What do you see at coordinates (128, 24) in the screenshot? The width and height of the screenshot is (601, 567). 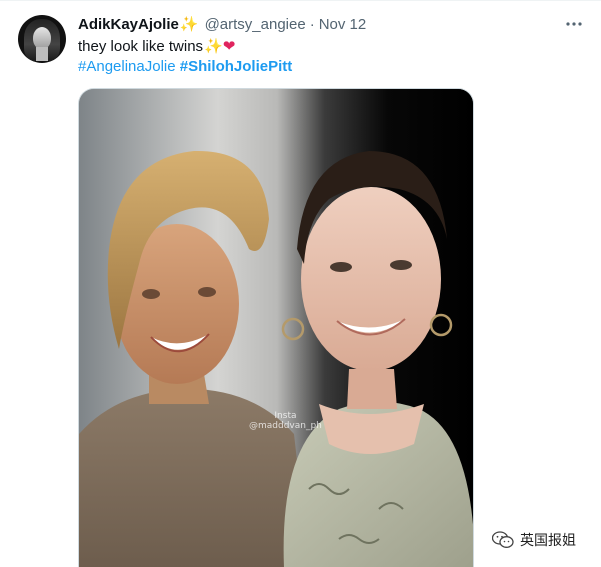 I see `display-name: AdikKayAjolie` at bounding box center [128, 24].